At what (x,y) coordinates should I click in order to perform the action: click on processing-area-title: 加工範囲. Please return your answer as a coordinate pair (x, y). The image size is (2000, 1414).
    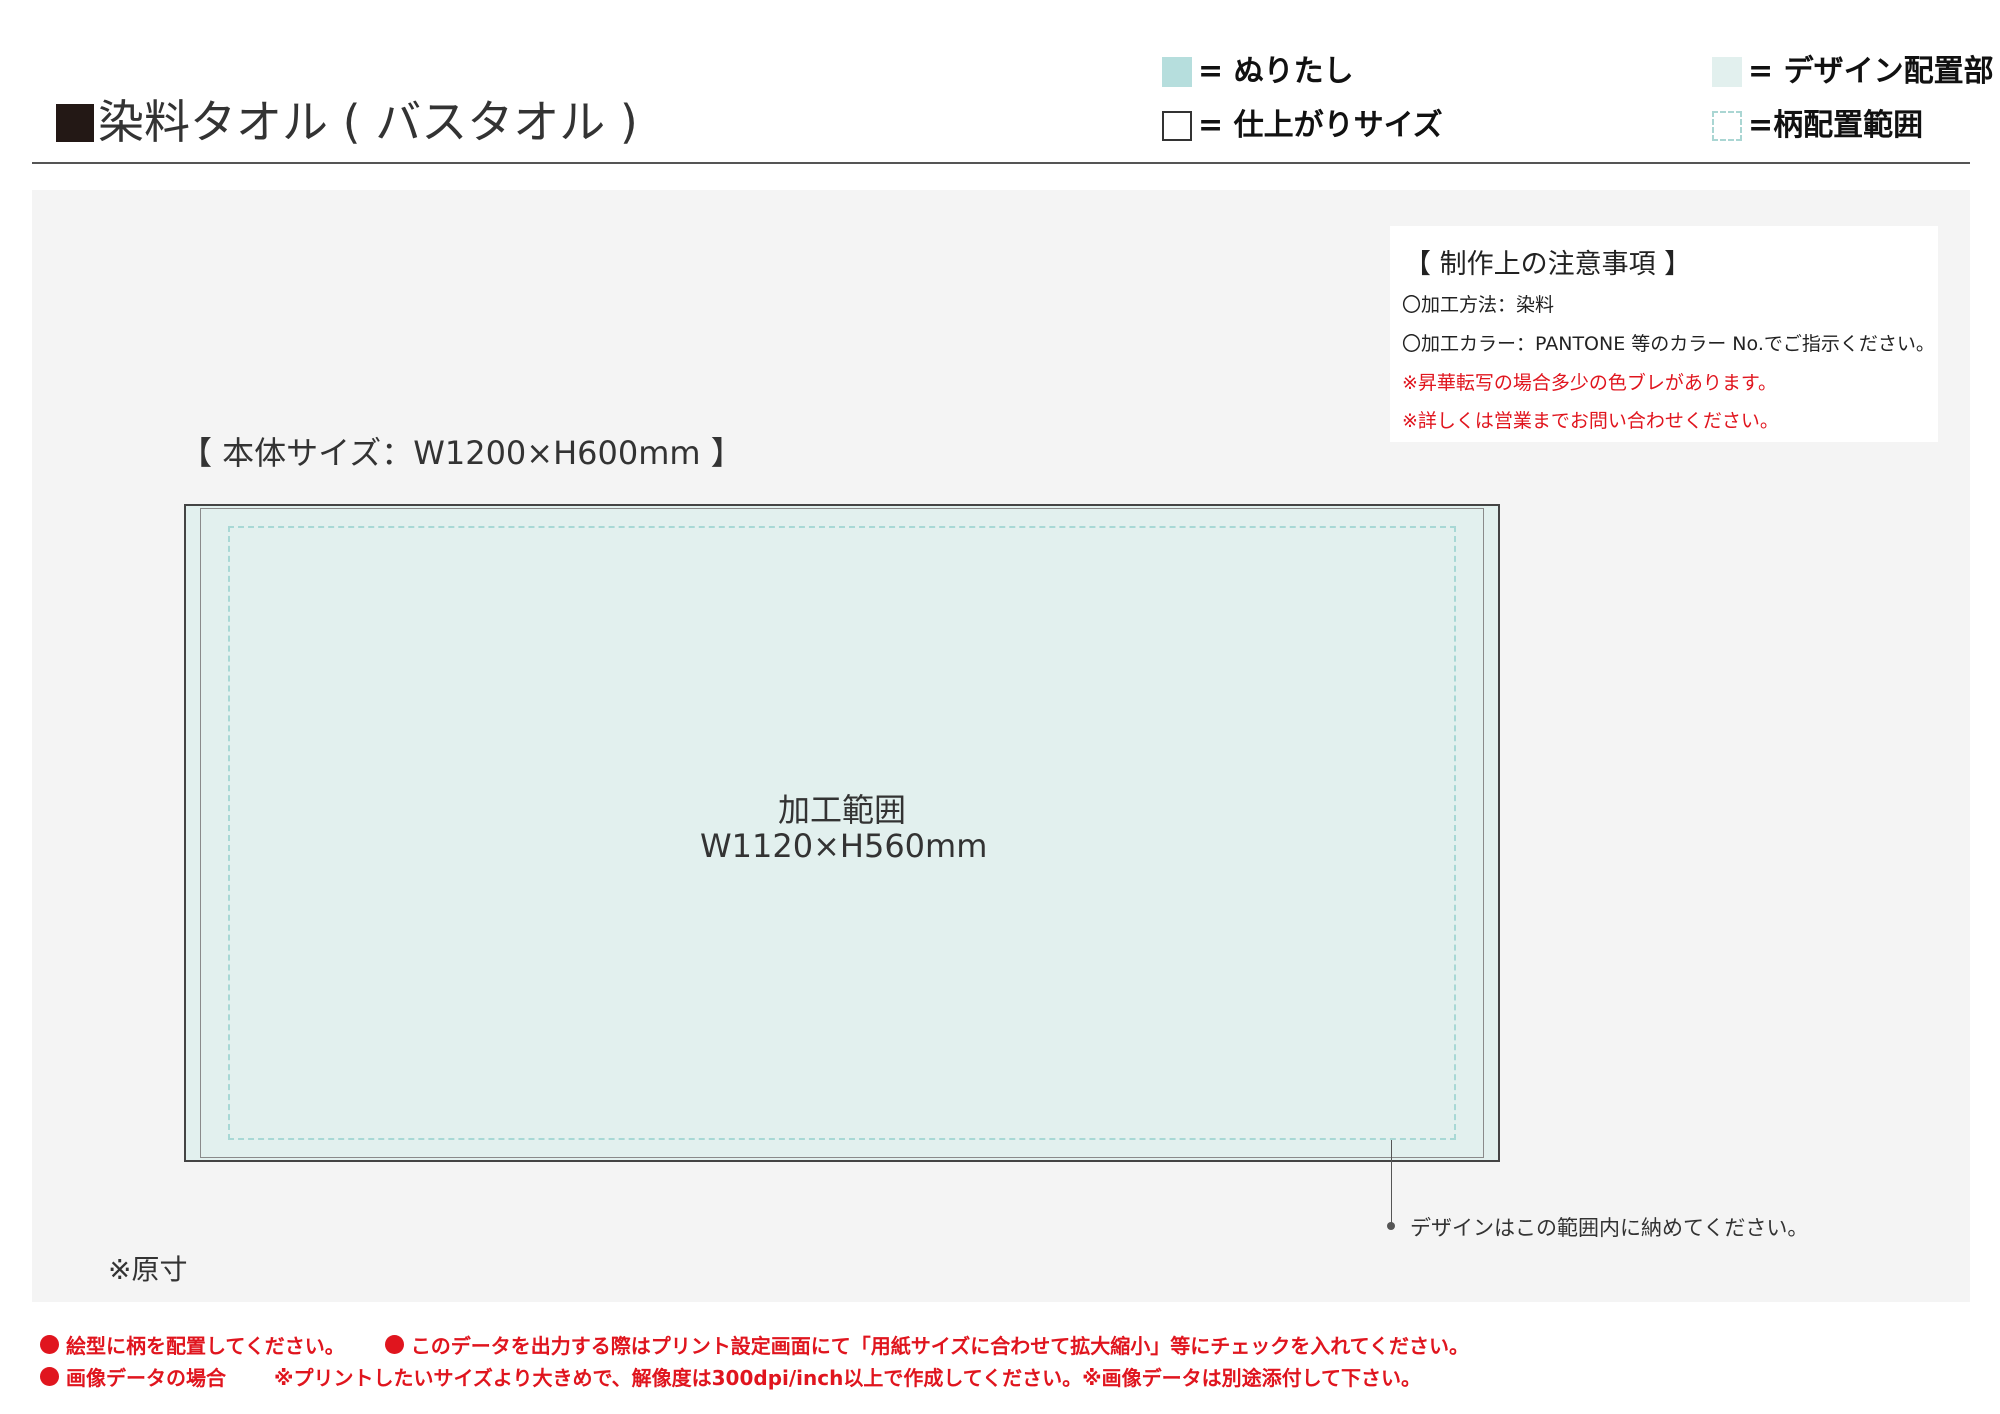
    Looking at the image, I should click on (841, 810).